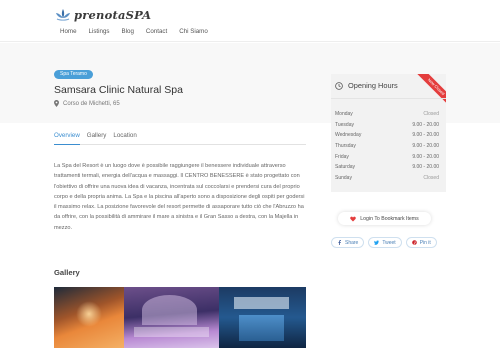 The image size is (500, 348). What do you see at coordinates (389, 218) in the screenshot?
I see `bookmark-label: Login To Bookmark Items` at bounding box center [389, 218].